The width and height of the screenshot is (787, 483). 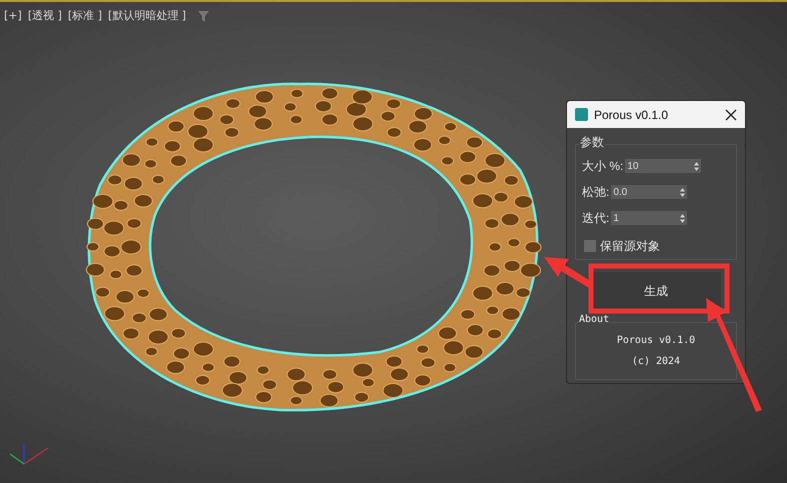 What do you see at coordinates (632, 115) in the screenshot?
I see `dialog-title: Porous v0.1.0` at bounding box center [632, 115].